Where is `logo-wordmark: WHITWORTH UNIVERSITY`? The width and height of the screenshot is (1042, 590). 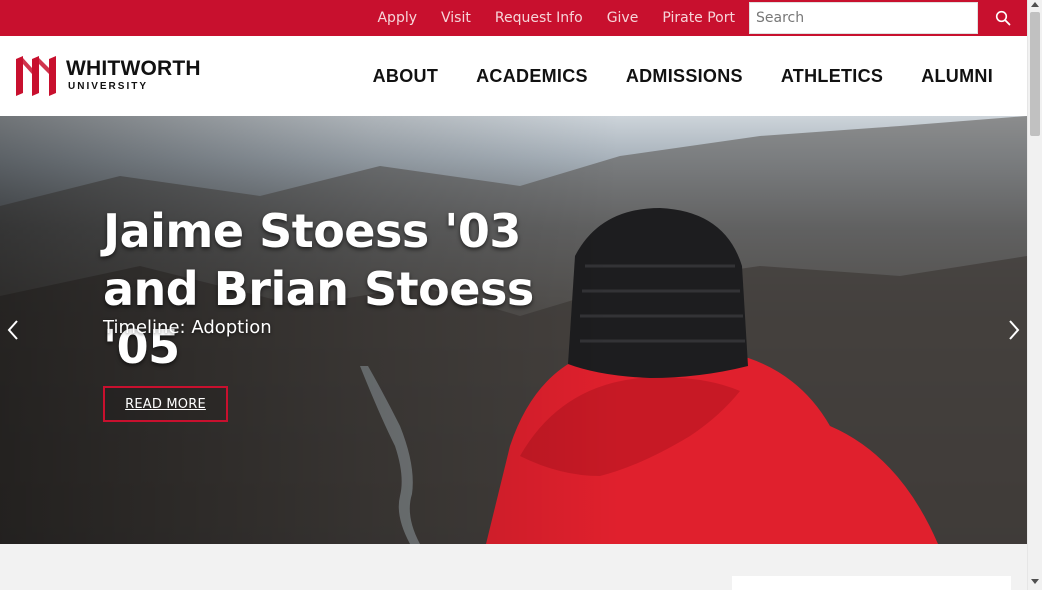 logo-wordmark: WHITWORTH UNIVERSITY is located at coordinates (133, 76).